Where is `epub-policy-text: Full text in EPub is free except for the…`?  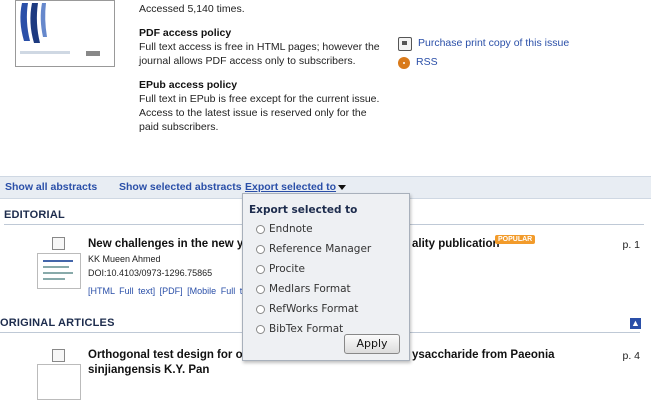 epub-policy-text: Full text in EPub is free except for the… is located at coordinates (259, 113).